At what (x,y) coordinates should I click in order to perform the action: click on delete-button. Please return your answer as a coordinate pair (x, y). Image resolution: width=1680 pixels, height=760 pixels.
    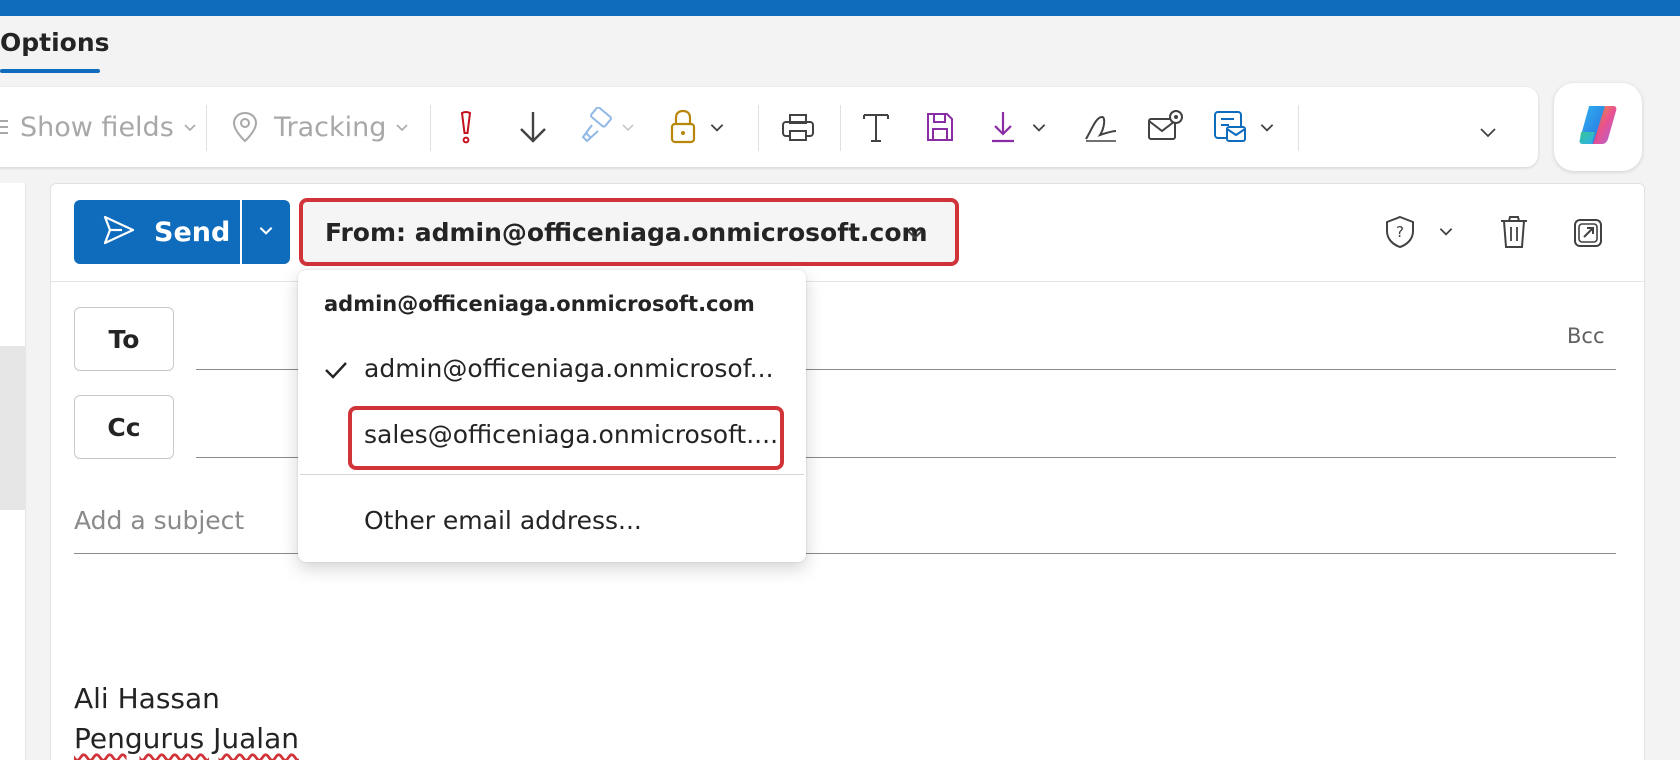
    Looking at the image, I should click on (1514, 234).